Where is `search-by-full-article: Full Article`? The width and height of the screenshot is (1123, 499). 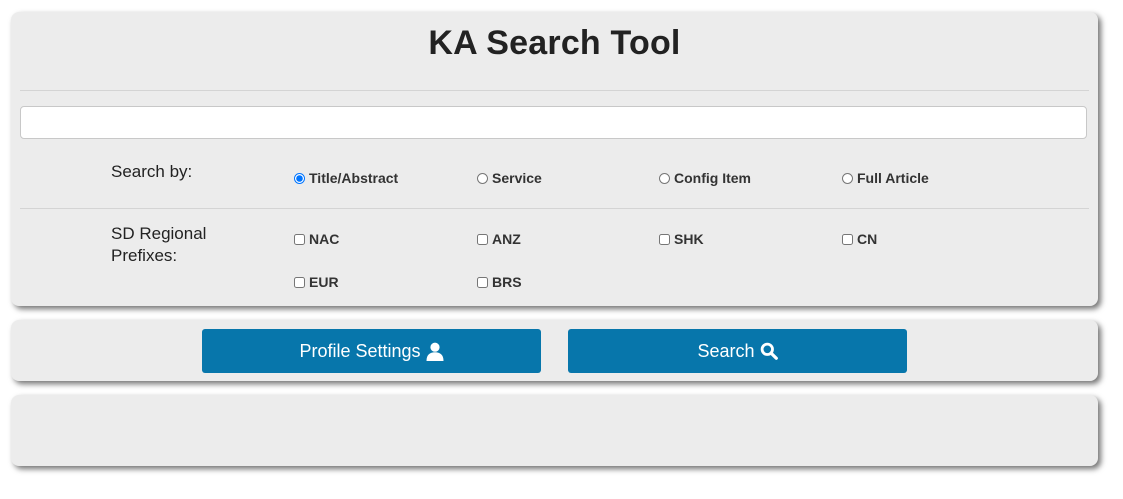
search-by-full-article: Full Article is located at coordinates (885, 178).